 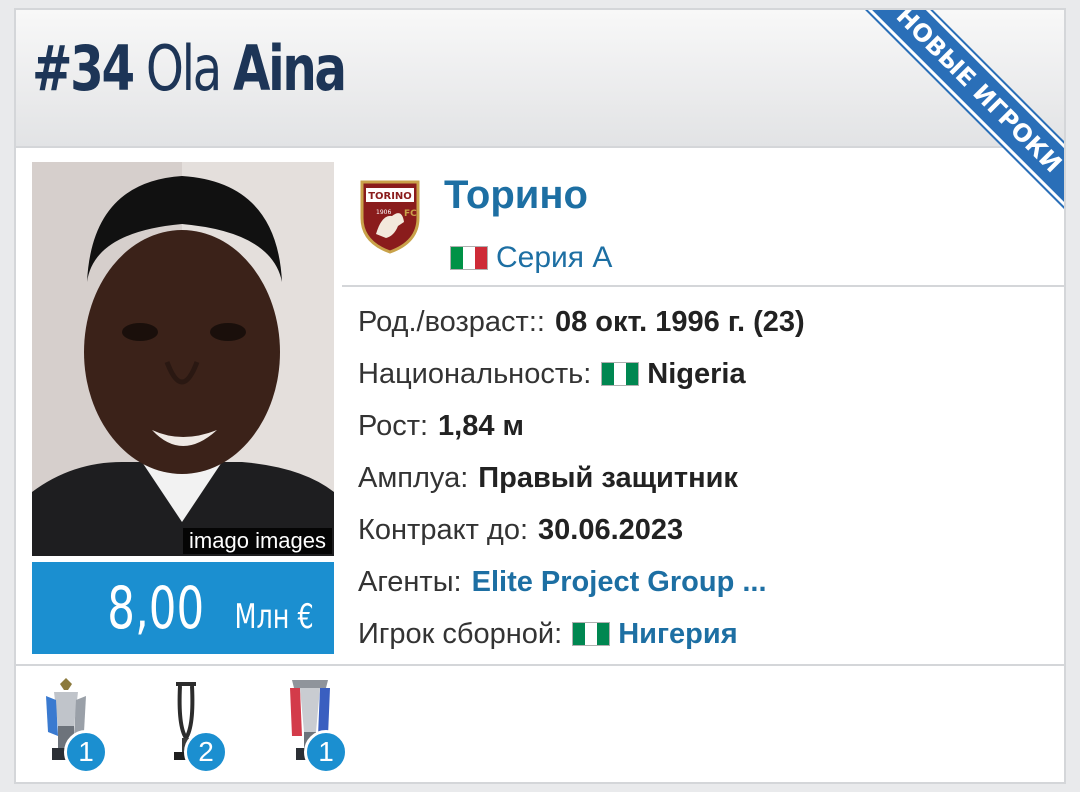 I want to click on crest-text: TORINO, so click(x=390, y=196).